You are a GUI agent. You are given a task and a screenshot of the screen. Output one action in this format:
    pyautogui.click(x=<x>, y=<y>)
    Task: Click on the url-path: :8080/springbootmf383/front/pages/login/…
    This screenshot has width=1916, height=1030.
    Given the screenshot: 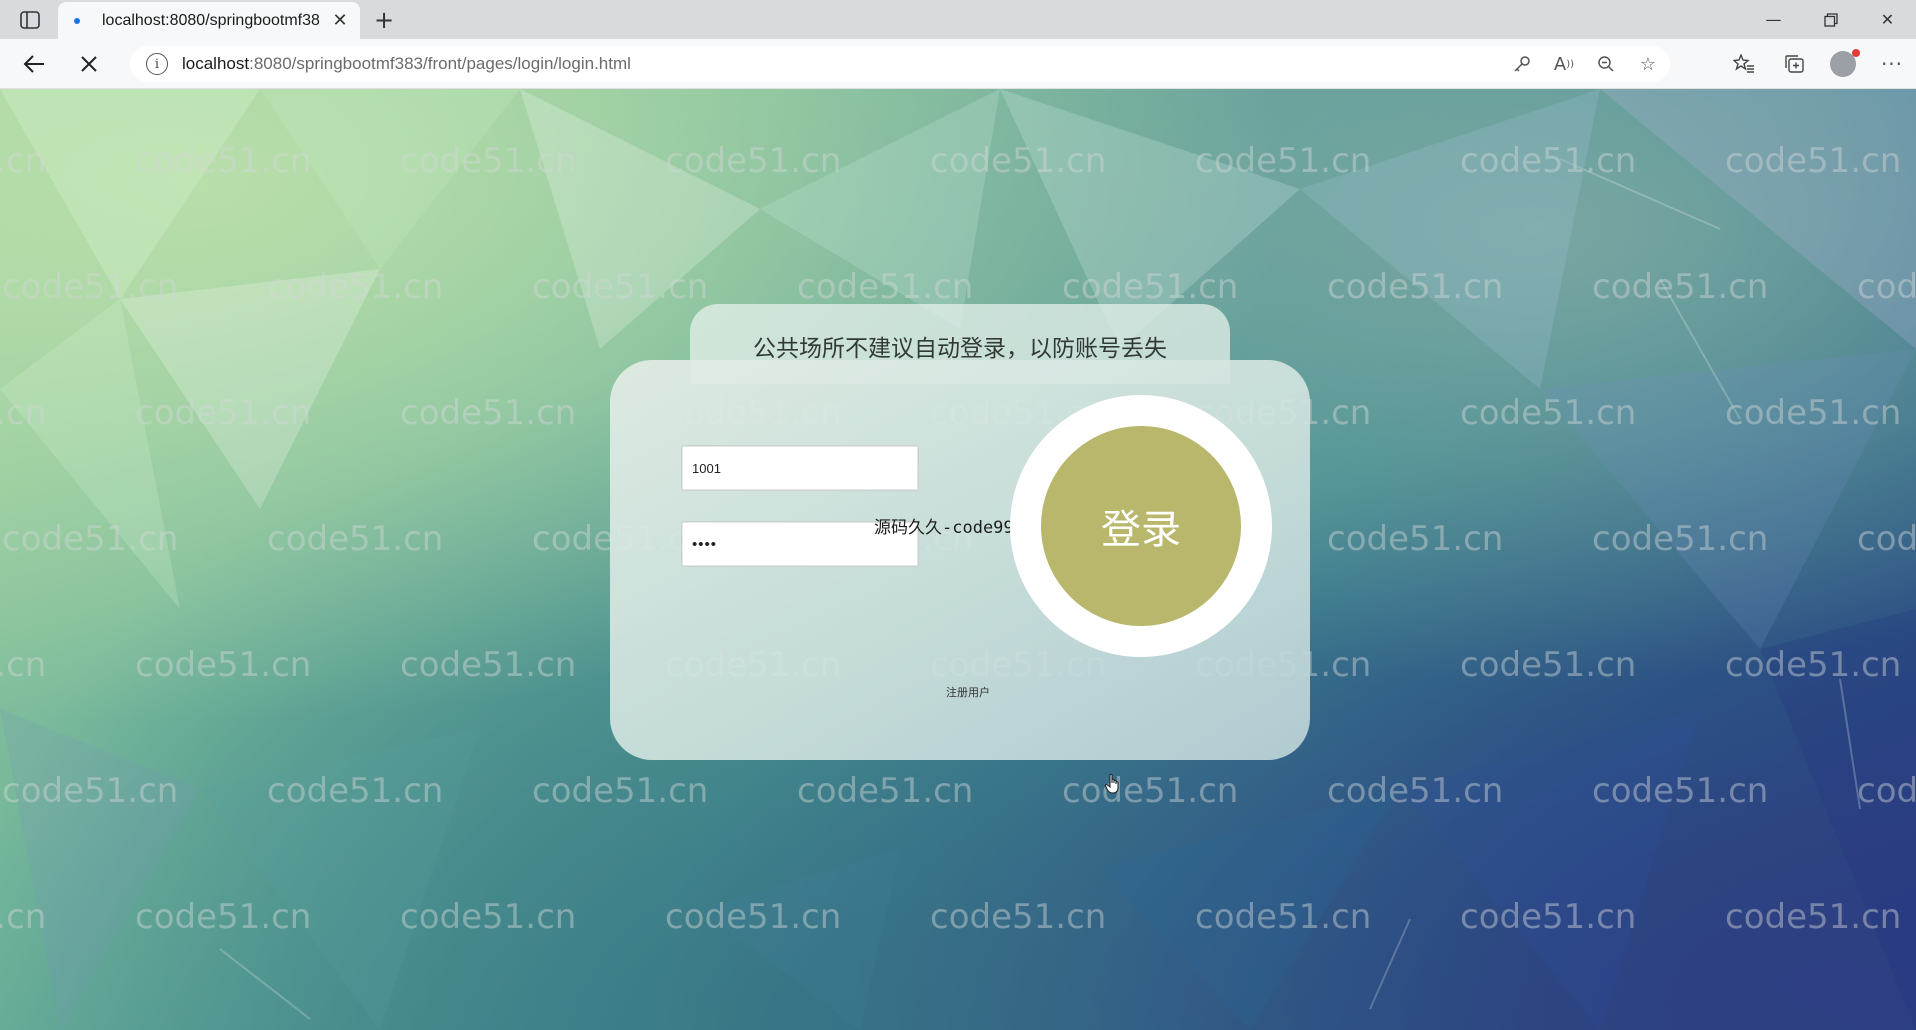 What is the action you would take?
    pyautogui.click(x=440, y=63)
    